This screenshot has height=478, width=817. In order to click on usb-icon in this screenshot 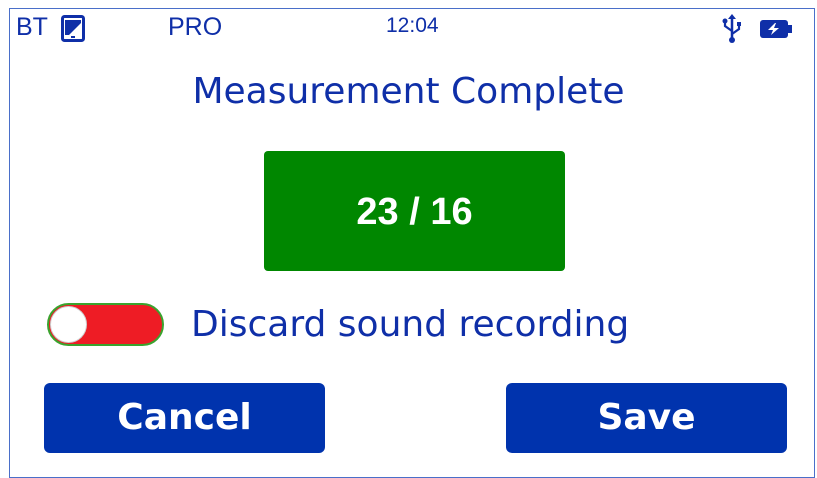, I will do `click(731, 28)`.